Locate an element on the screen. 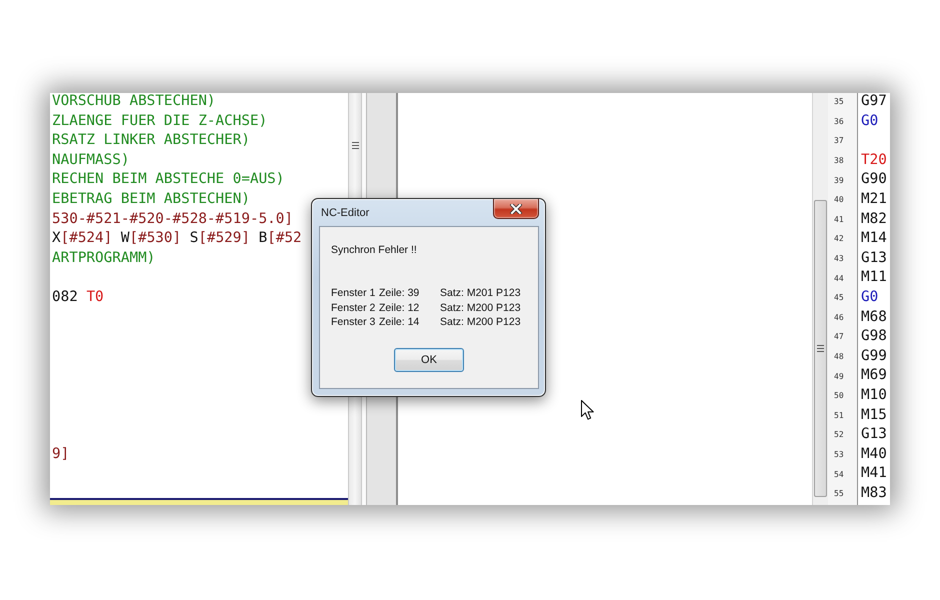 The image size is (940, 600). code-line: ZLAENGE FUER DIE Z-ACHSE) is located at coordinates (160, 121).